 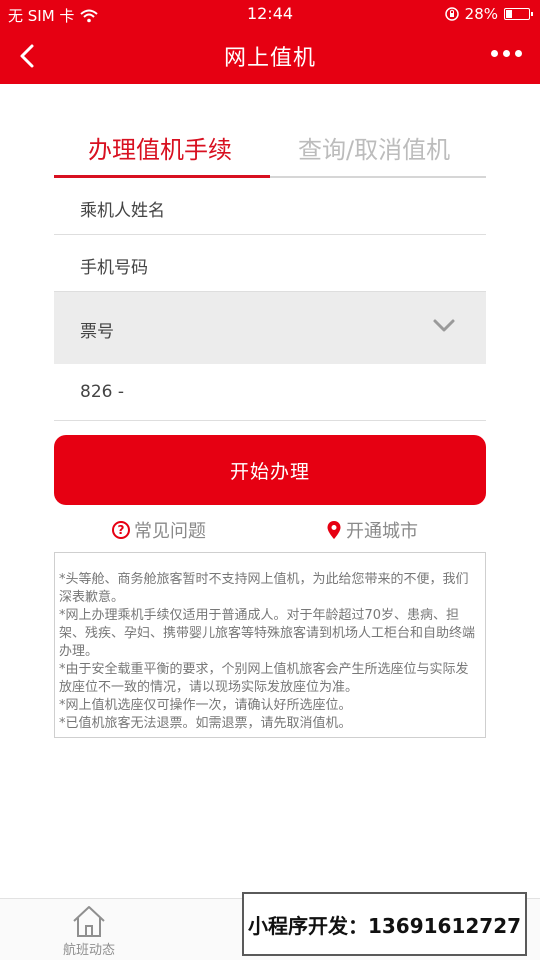 What do you see at coordinates (102, 392) in the screenshot?
I see `ticket-number-value: 826 -` at bounding box center [102, 392].